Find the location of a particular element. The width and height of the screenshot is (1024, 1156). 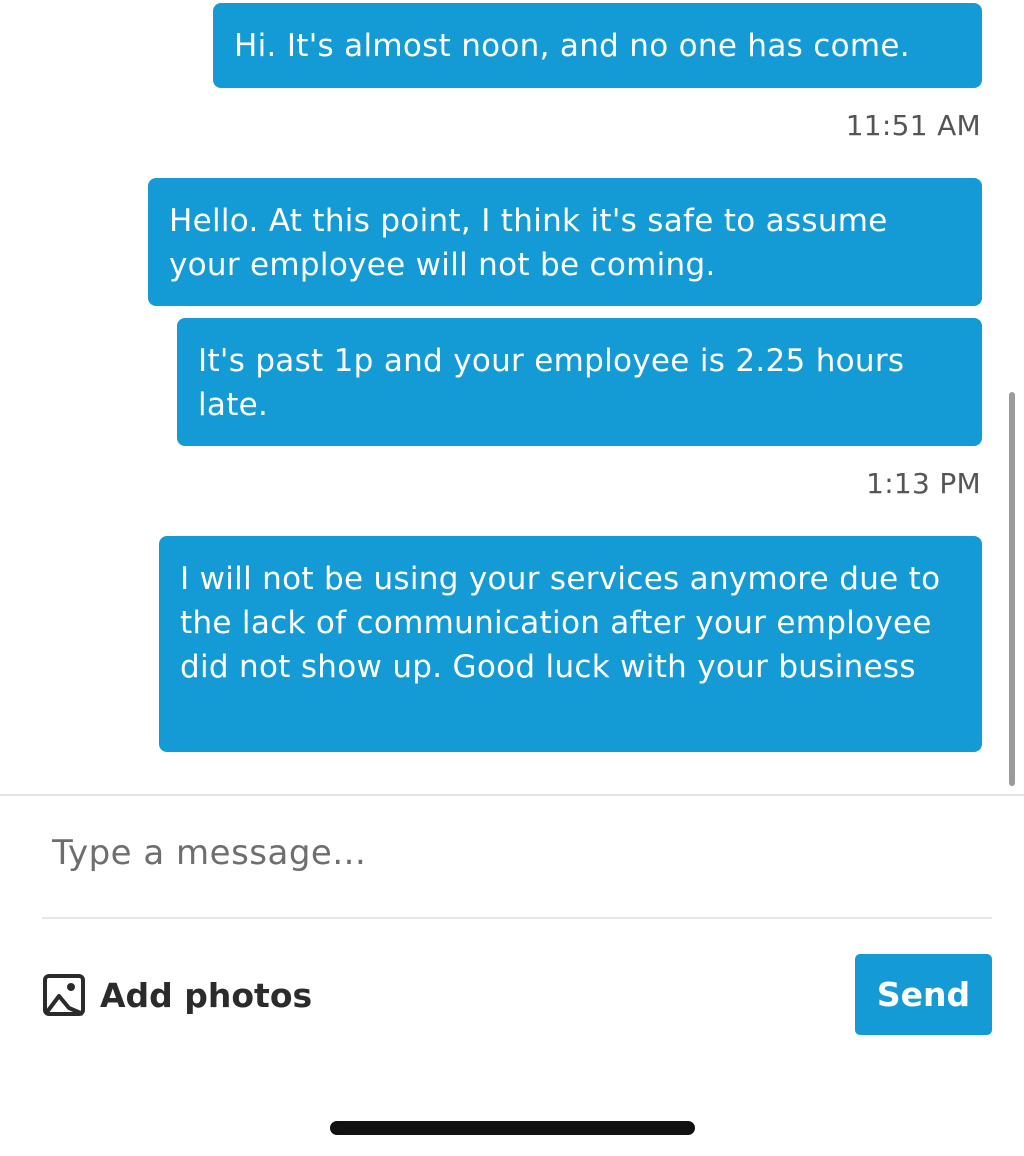

send-button: Send is located at coordinates (923, 994).